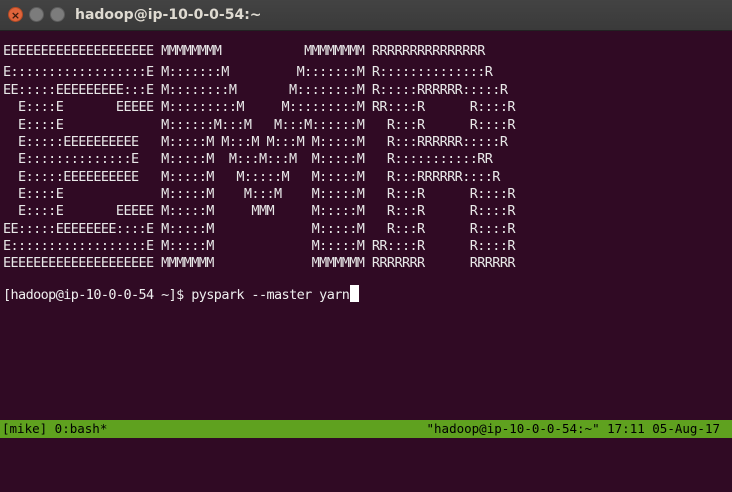  I want to click on minimize-button, so click(36, 14).